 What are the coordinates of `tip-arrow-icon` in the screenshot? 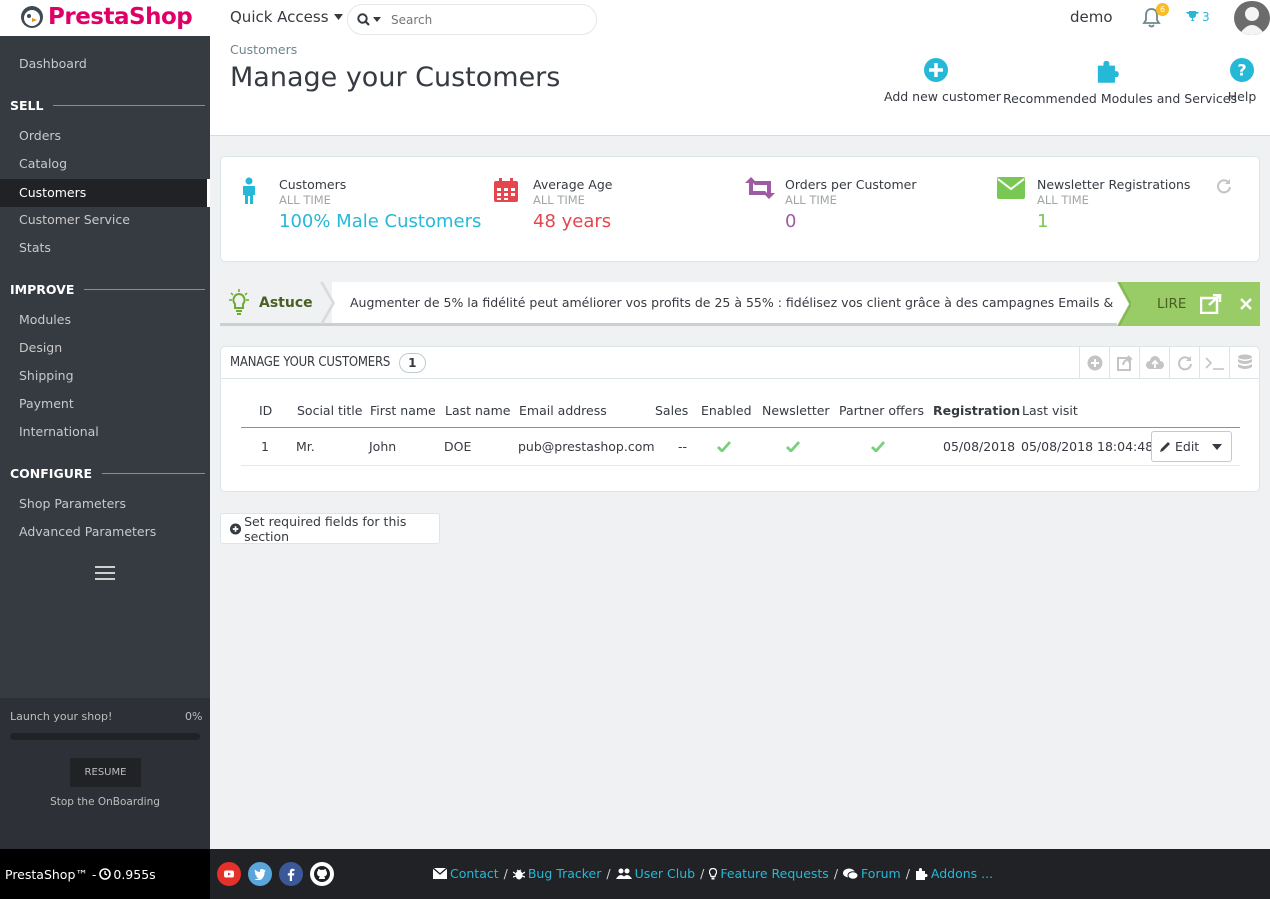 It's located at (327, 303).